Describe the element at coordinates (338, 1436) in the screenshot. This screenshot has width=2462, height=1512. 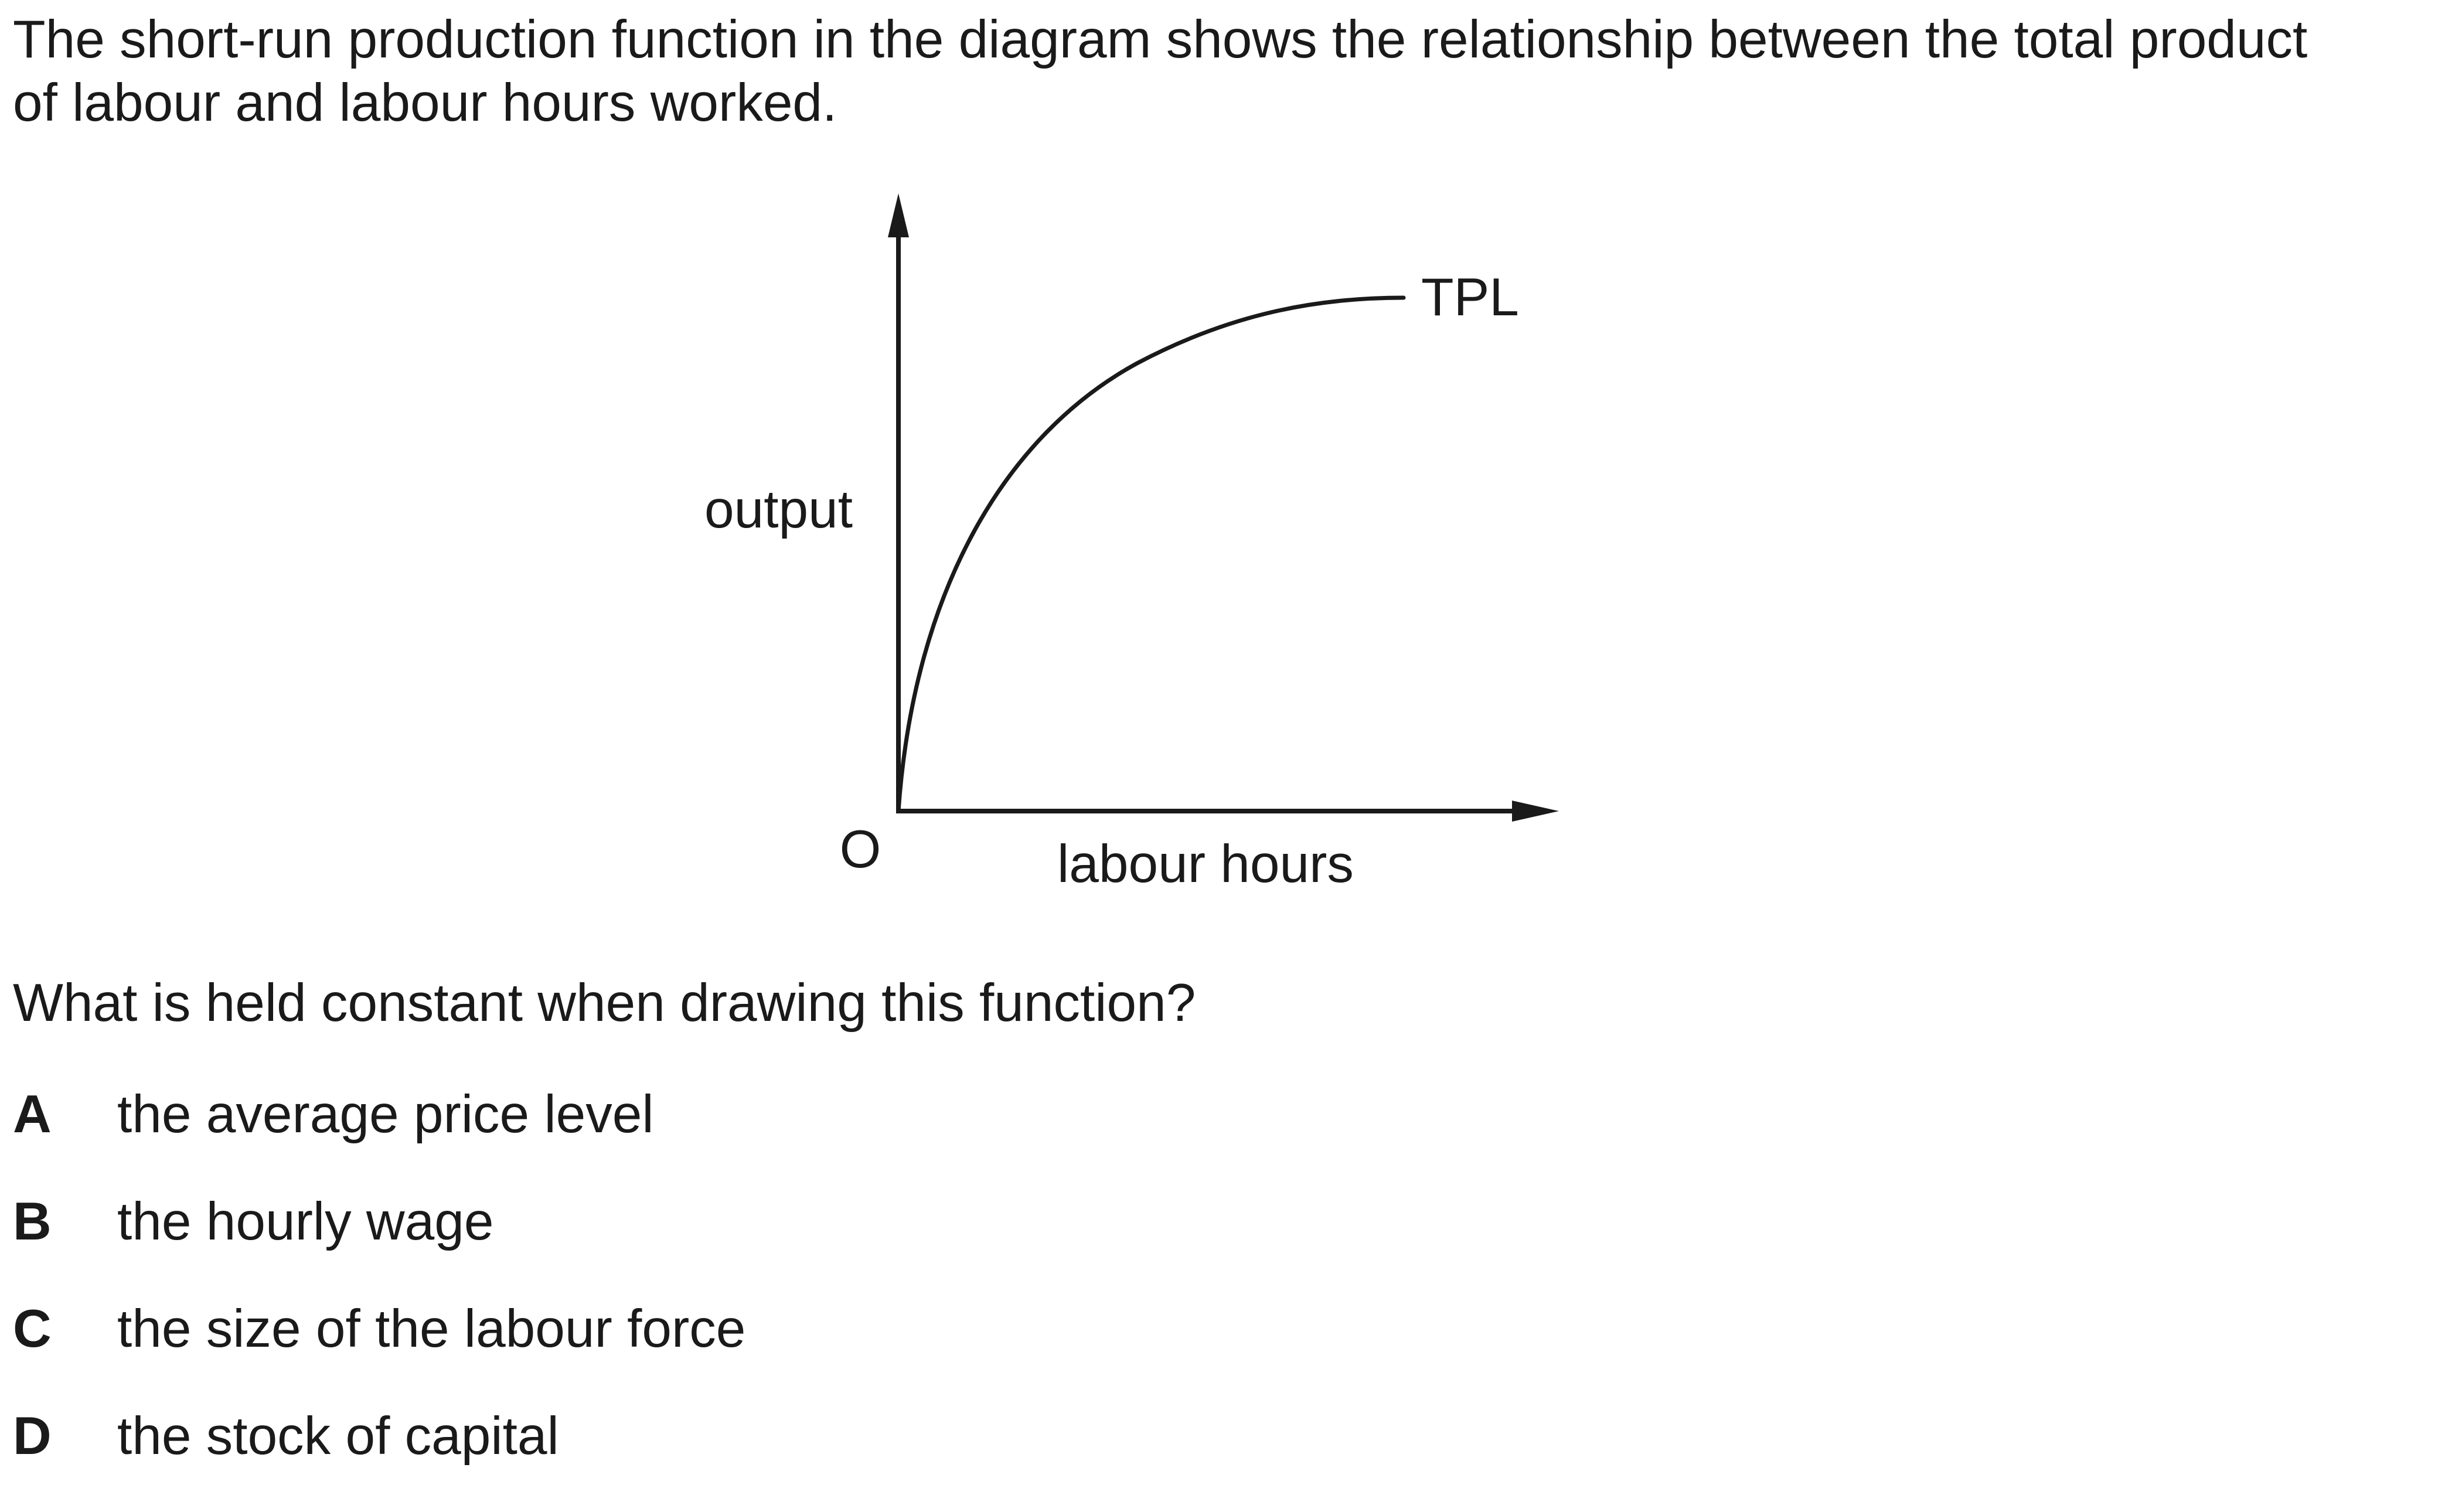
I see `option-text: the stock of capital` at that location.